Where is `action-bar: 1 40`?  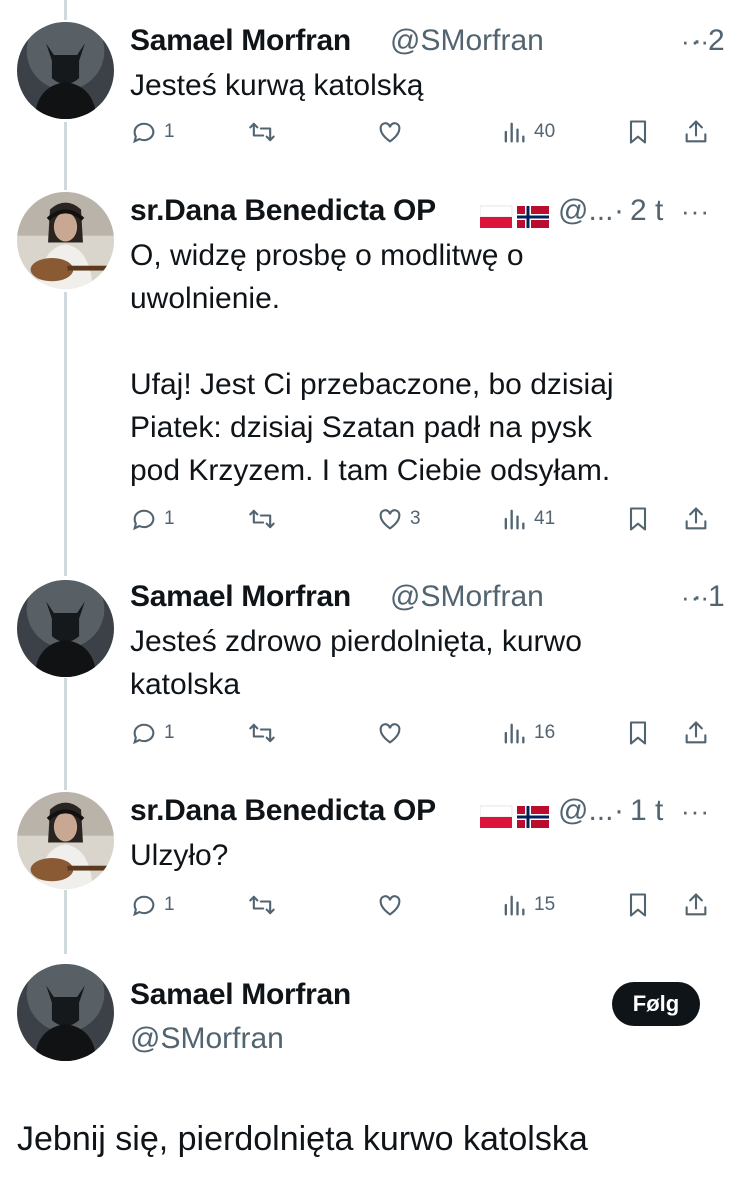 action-bar: 1 40 is located at coordinates (420, 132).